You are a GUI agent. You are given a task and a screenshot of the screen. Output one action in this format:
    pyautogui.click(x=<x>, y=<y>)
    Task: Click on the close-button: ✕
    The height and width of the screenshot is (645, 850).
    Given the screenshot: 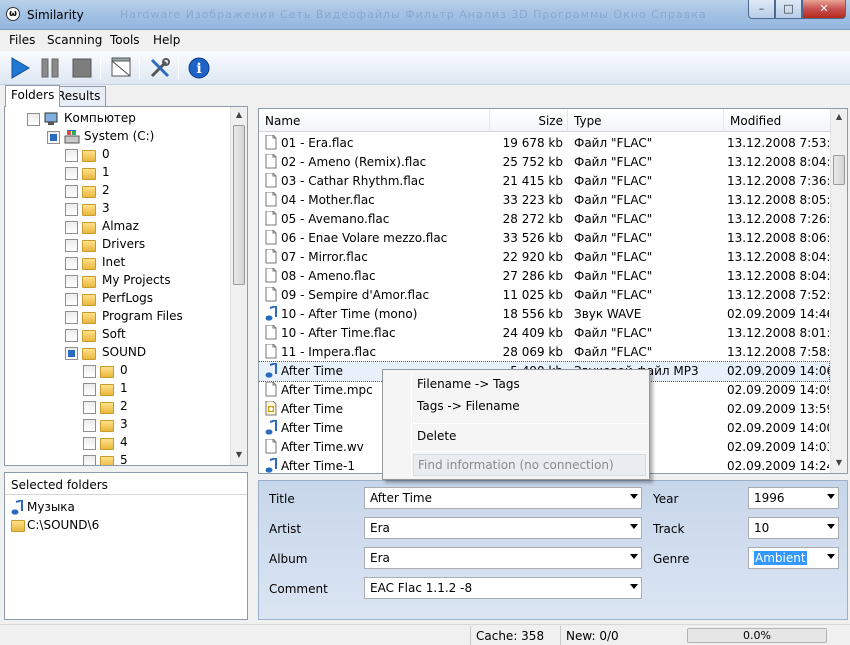 What is the action you would take?
    pyautogui.click(x=824, y=9)
    